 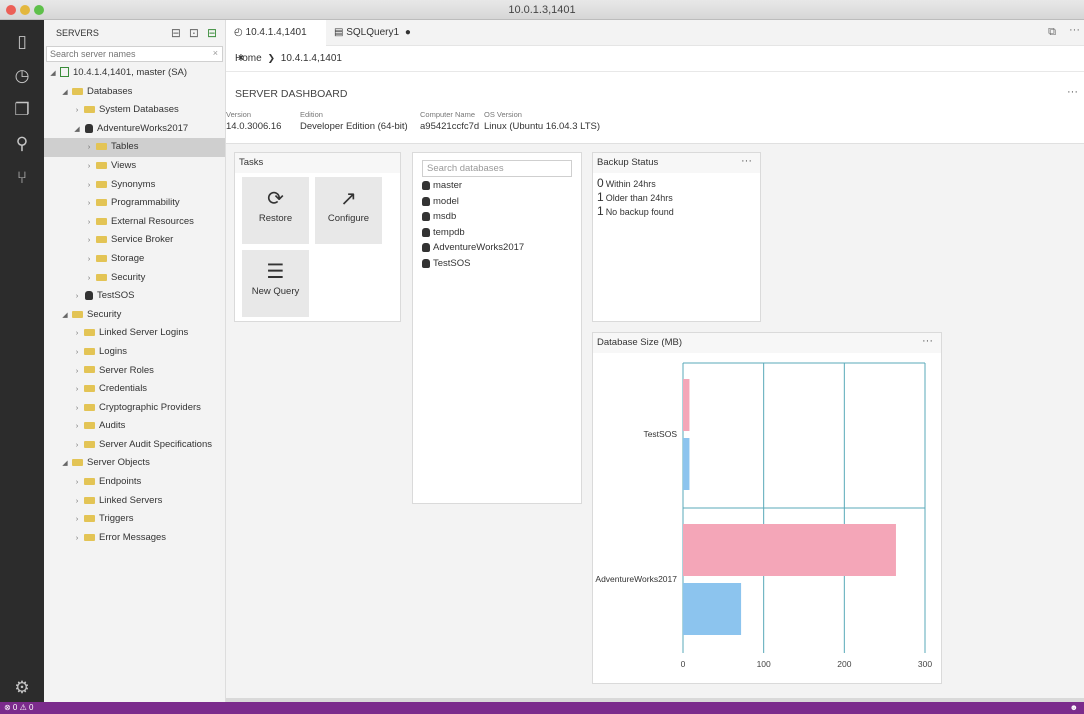 I want to click on tree-node: › External Resources, so click(x=134, y=222).